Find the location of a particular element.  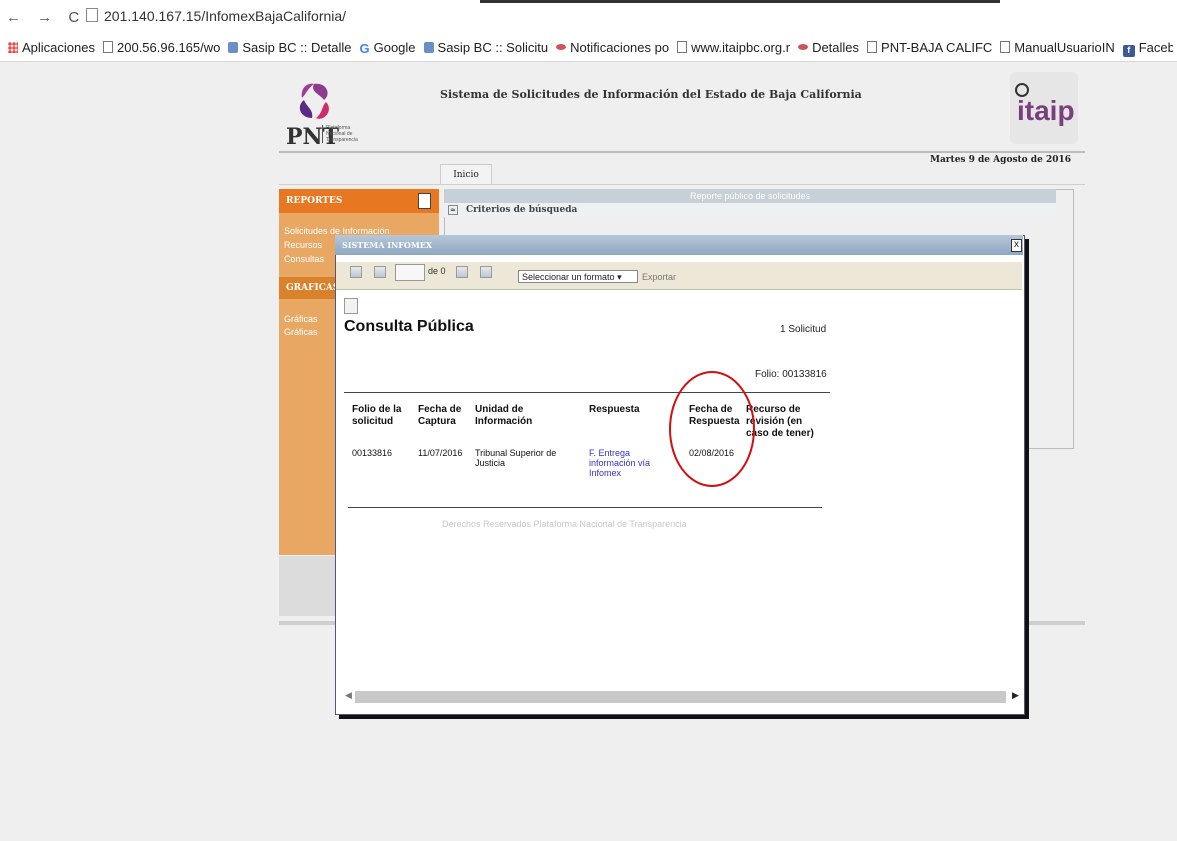

cell-unidad: Tribunal Superior de Justicia is located at coordinates (516, 458).